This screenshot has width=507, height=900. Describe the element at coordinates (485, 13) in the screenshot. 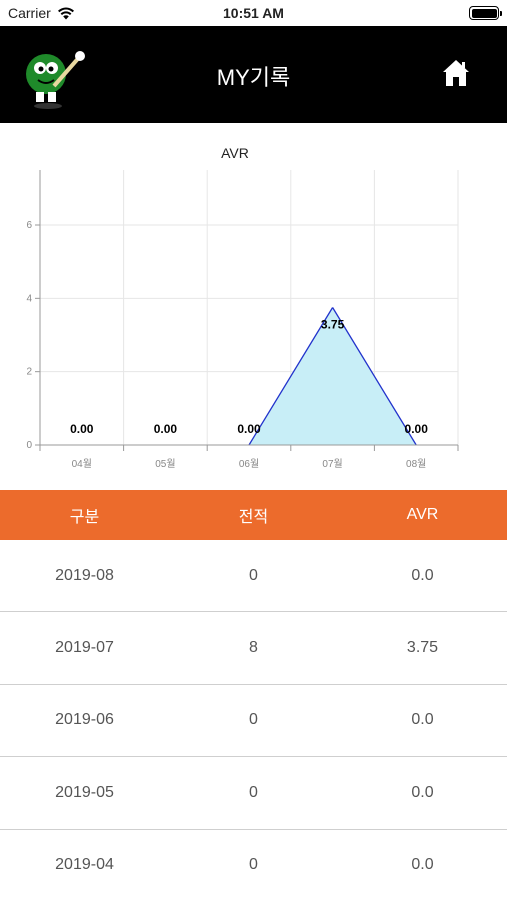

I see `battery-icon` at that location.